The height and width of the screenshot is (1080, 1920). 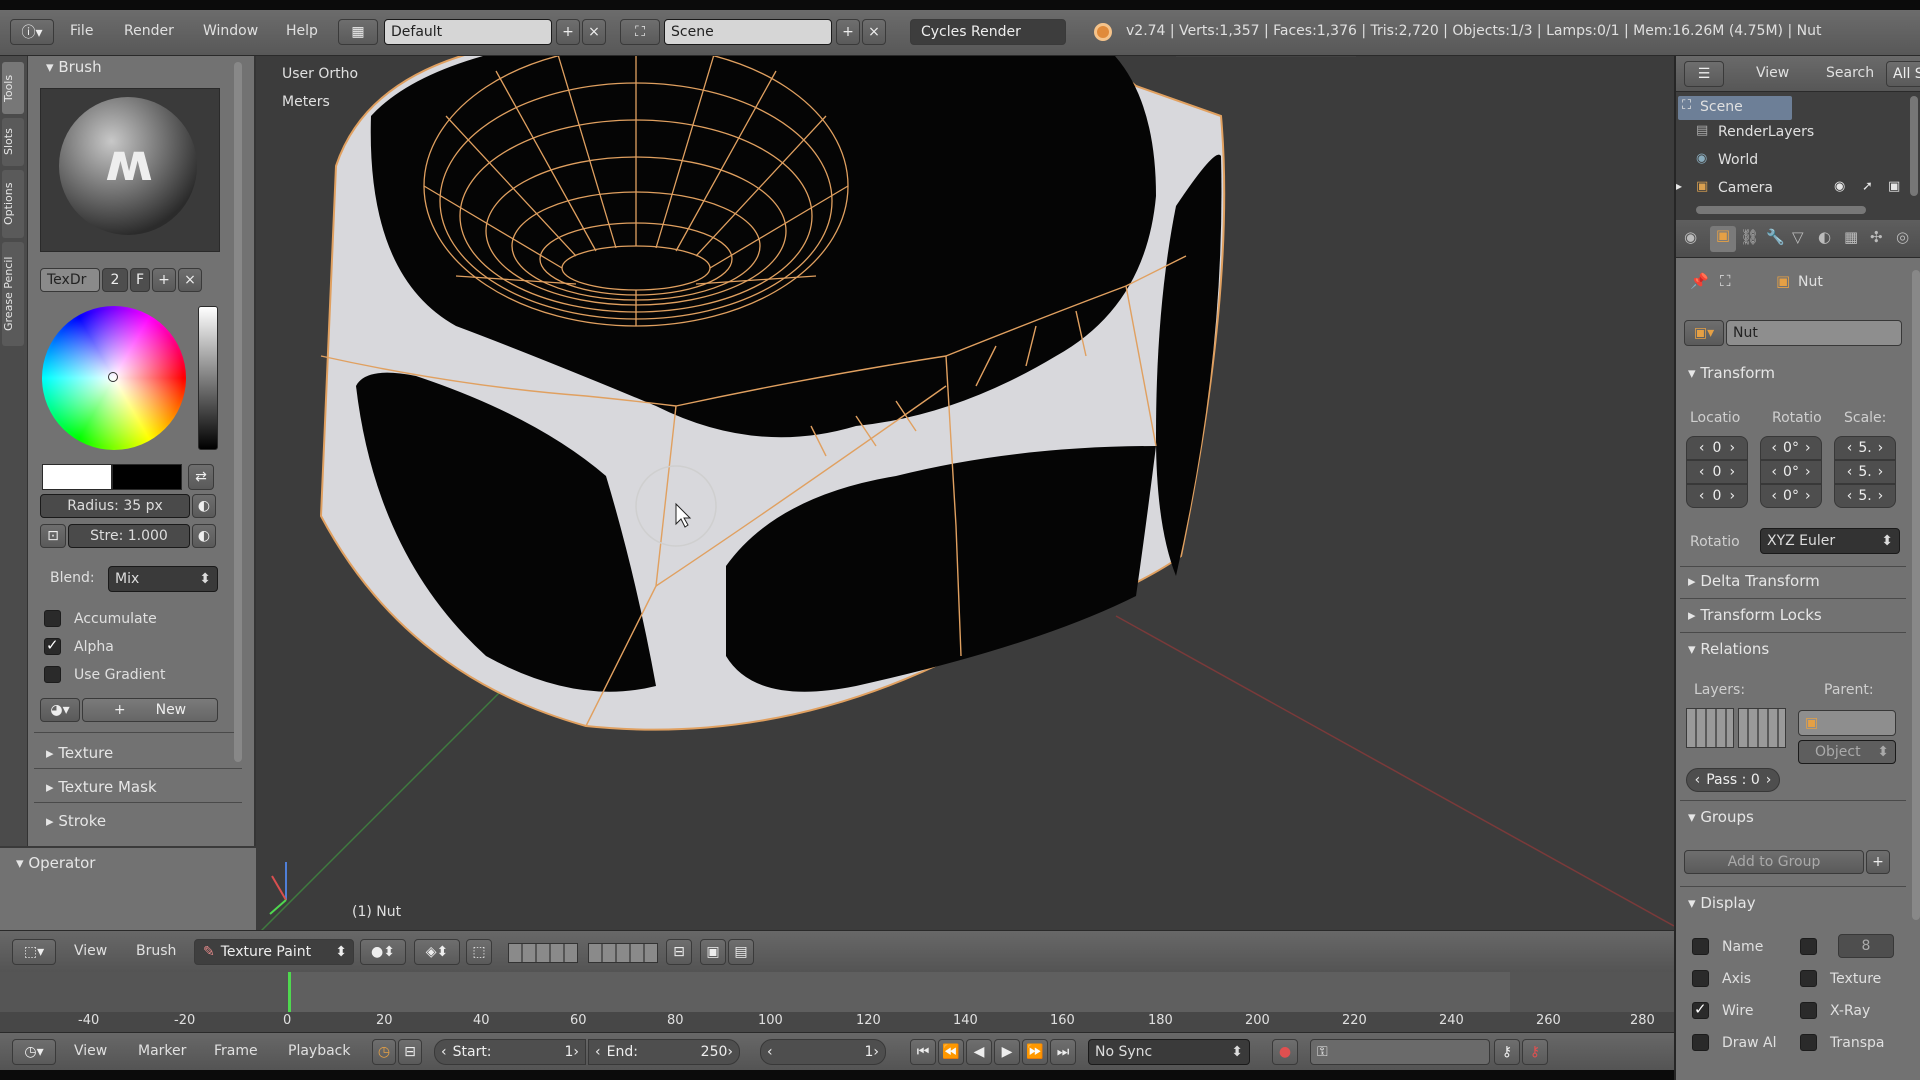 I want to click on transform-panel-header: ▾ Transform, so click(x=1731, y=373).